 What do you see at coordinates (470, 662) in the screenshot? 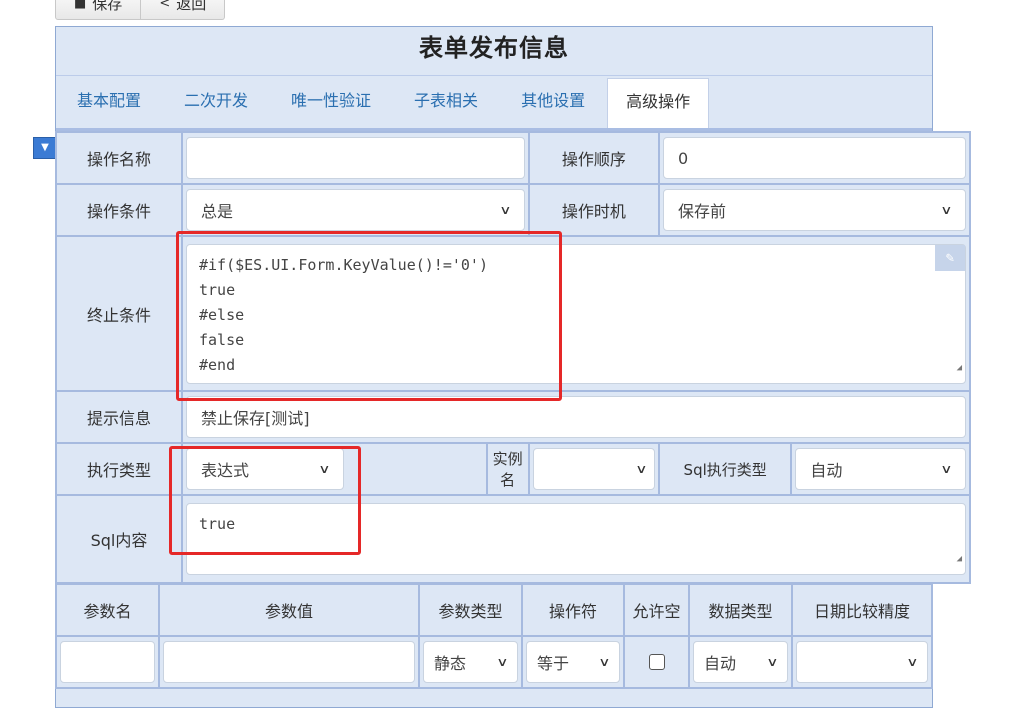
I see `param-type-select: 静态 ∨` at bounding box center [470, 662].